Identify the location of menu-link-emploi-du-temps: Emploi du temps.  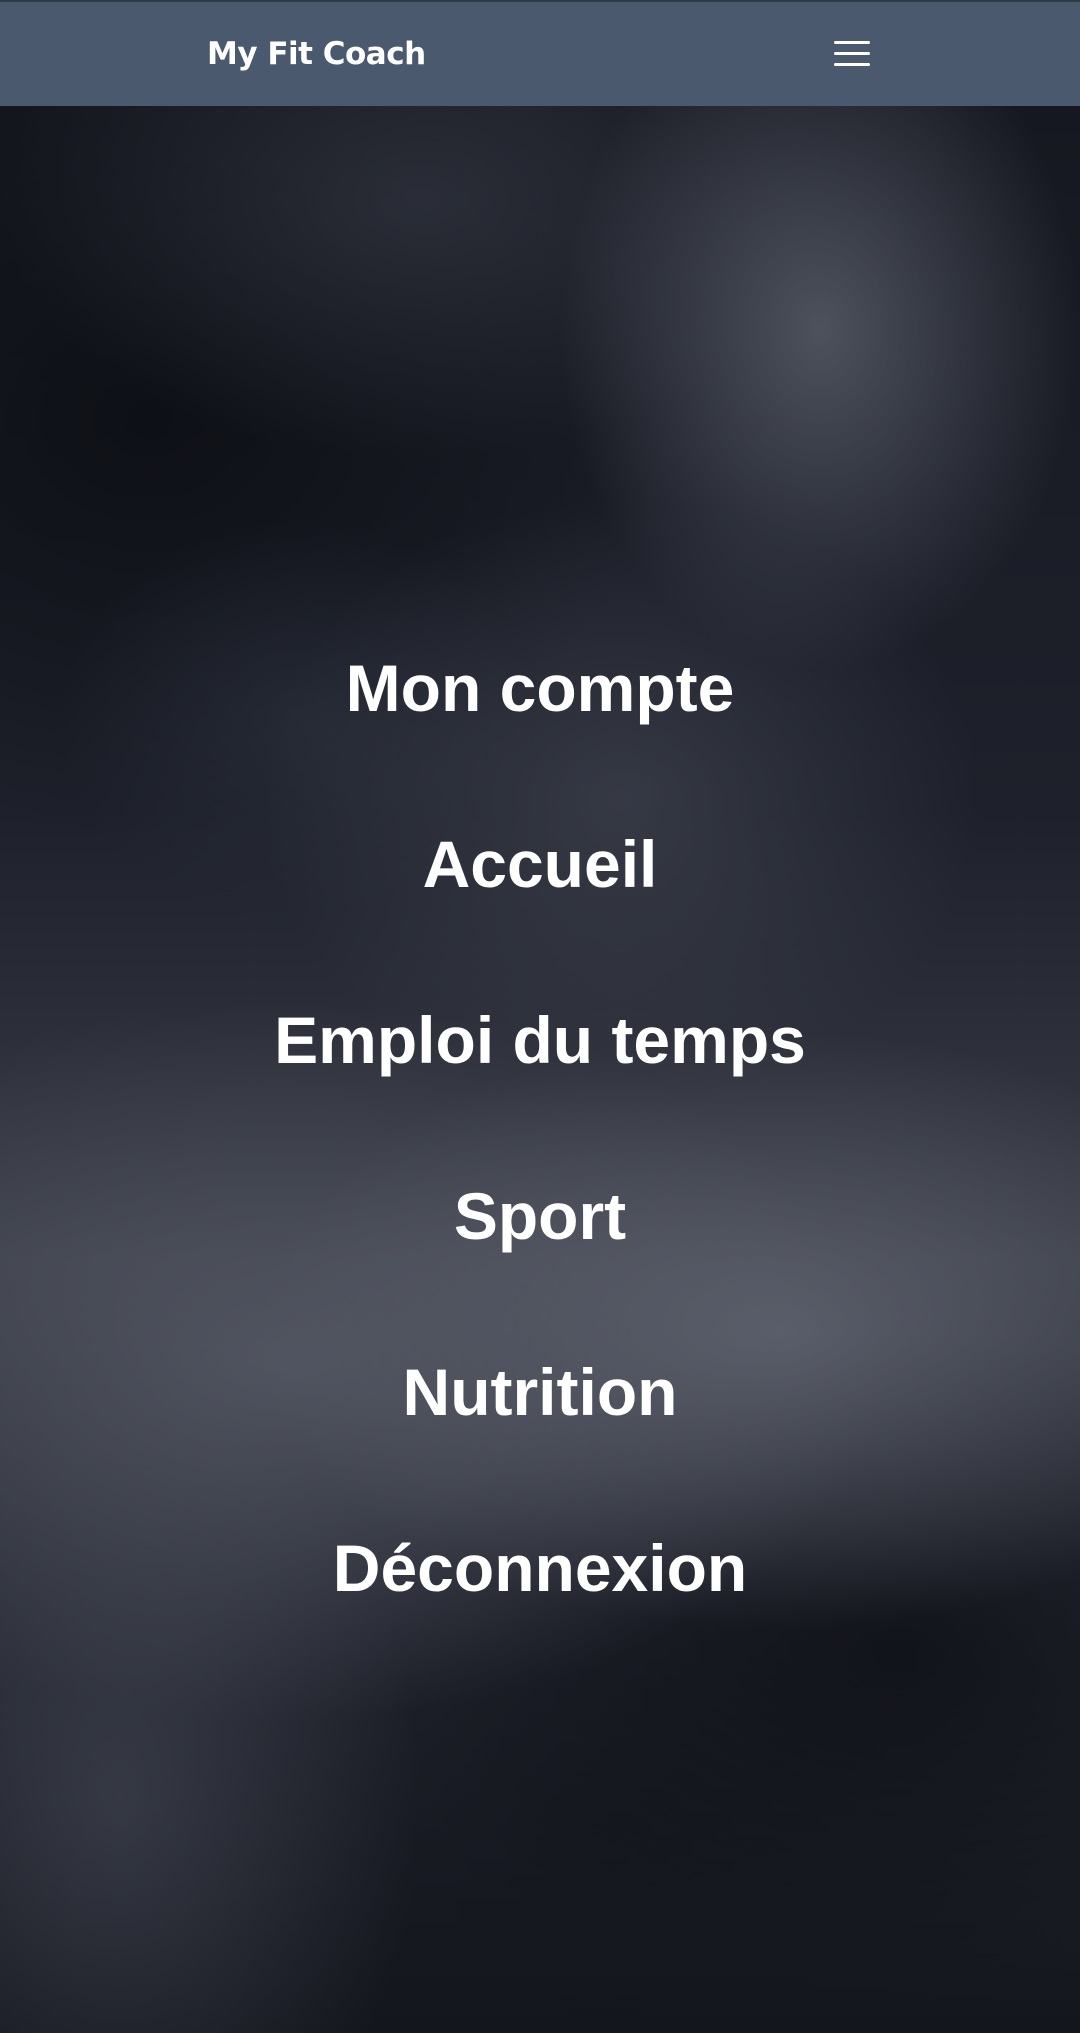
(540, 1040).